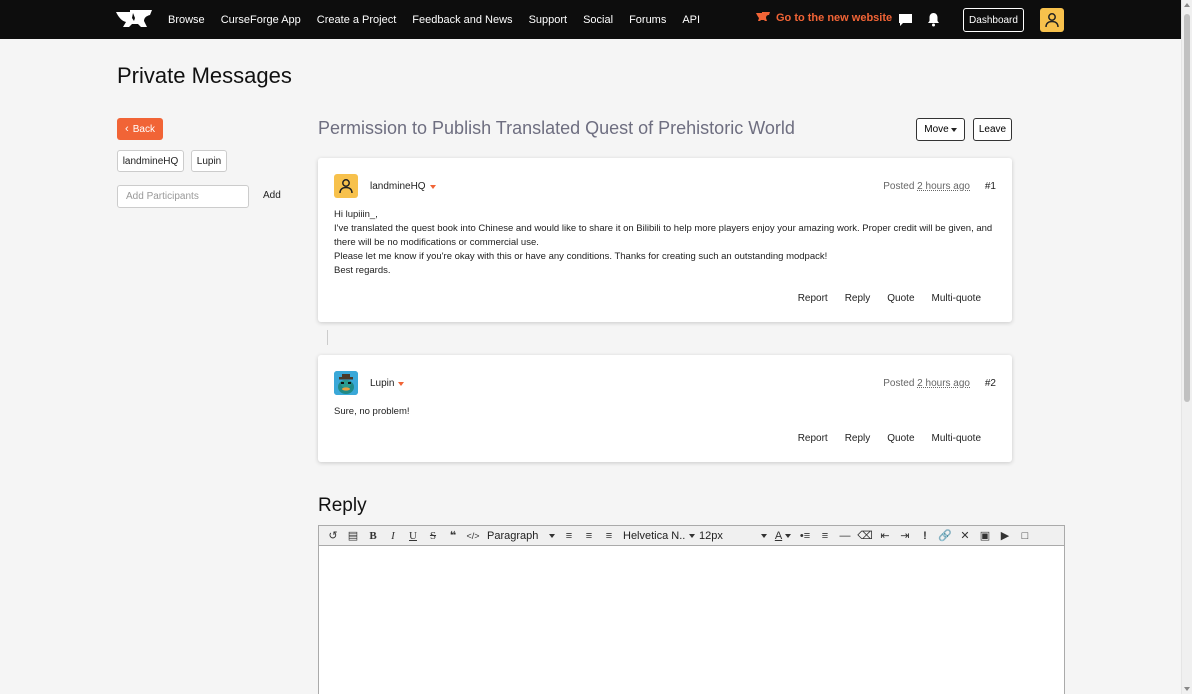 The width and height of the screenshot is (1192, 694). I want to click on post-number: #2, so click(990, 383).